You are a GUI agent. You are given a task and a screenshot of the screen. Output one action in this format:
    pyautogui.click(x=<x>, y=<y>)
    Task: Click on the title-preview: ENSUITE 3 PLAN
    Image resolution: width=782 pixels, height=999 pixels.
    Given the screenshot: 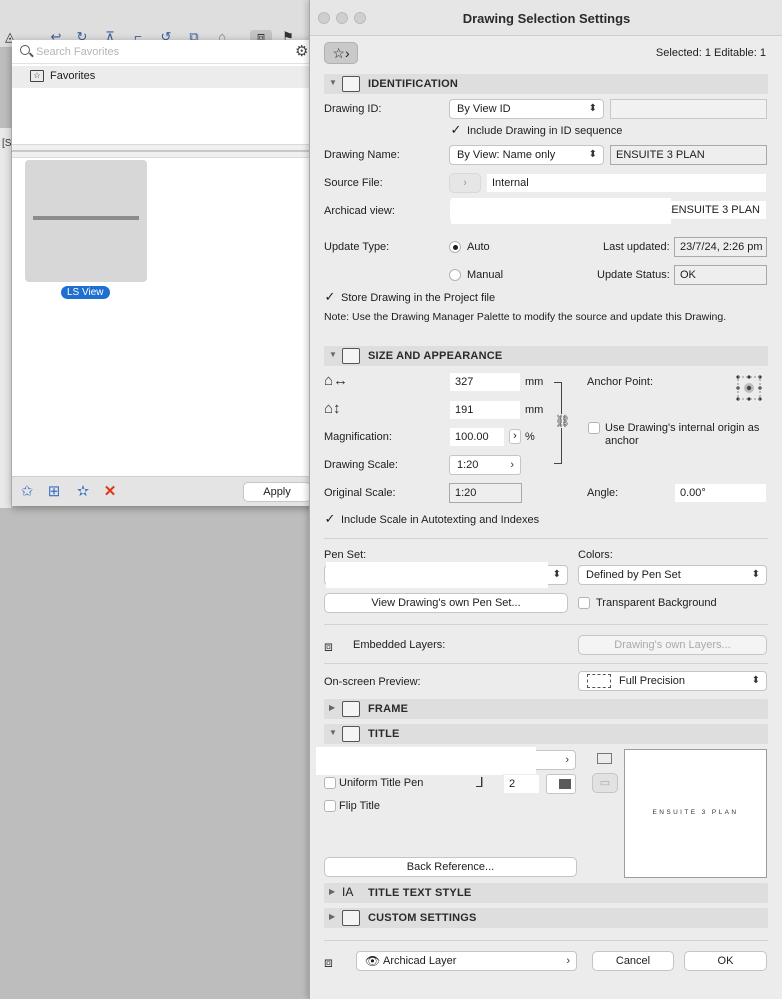 What is the action you would take?
    pyautogui.click(x=695, y=813)
    